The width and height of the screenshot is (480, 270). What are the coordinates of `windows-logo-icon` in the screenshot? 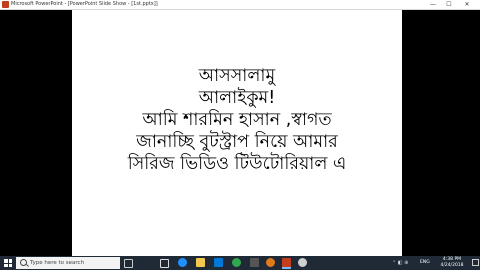 It's located at (8, 263).